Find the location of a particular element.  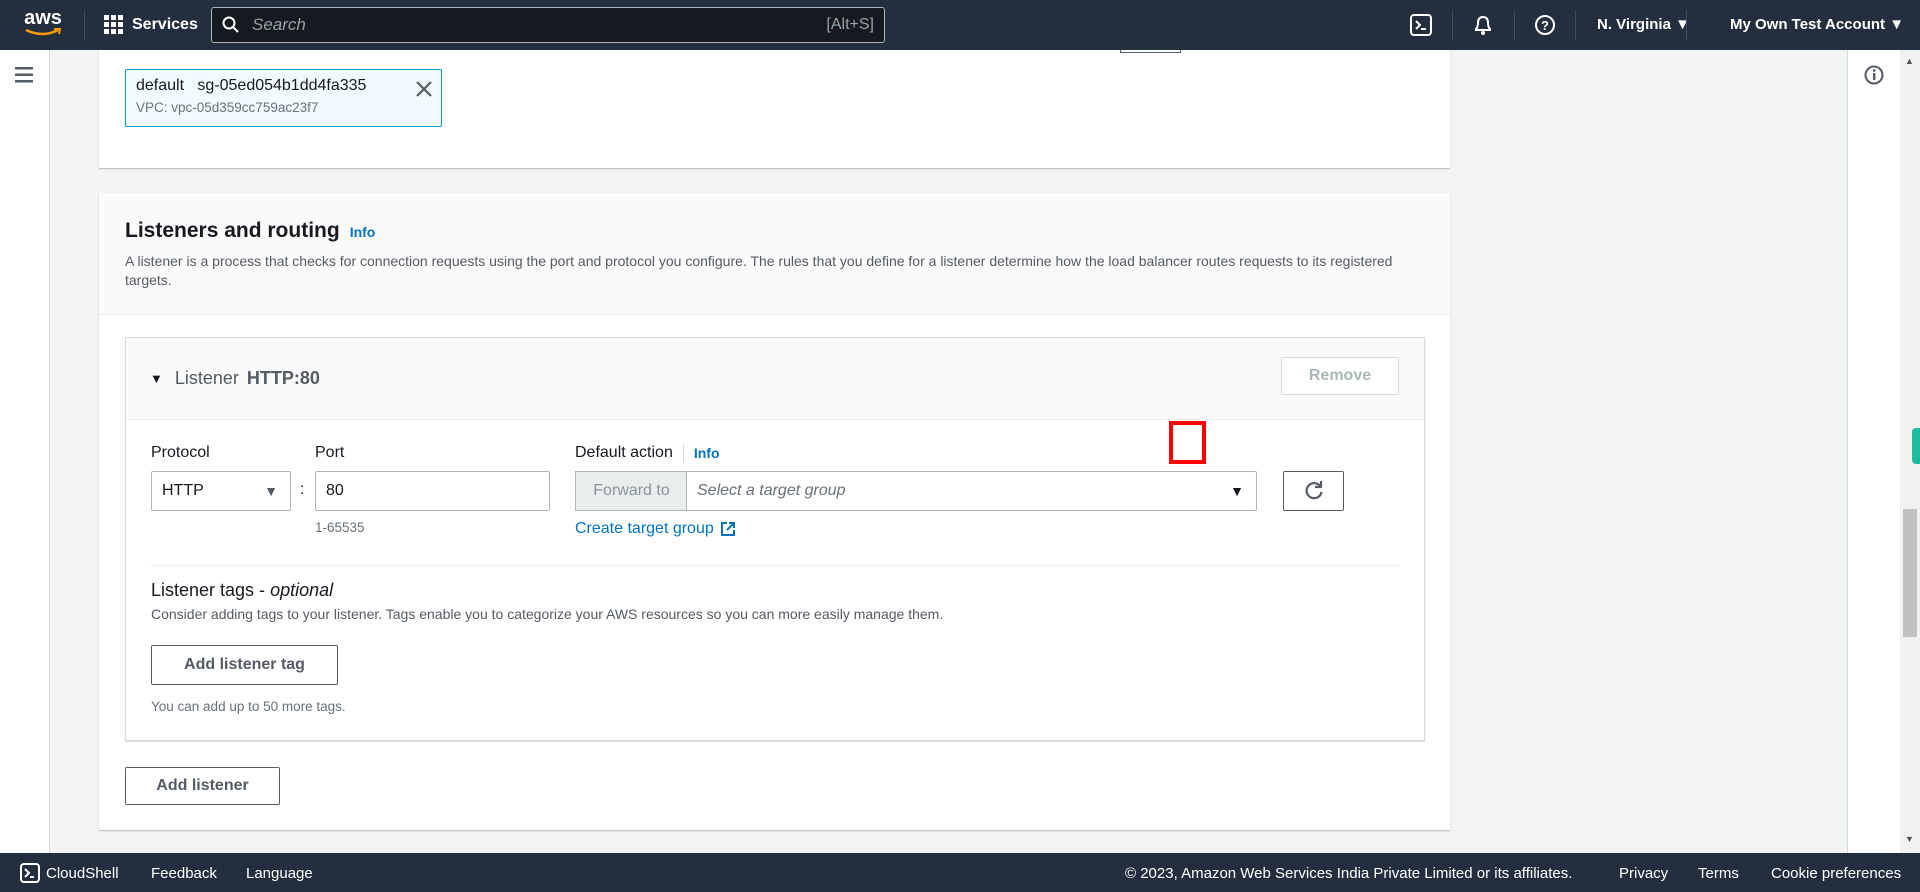

aws-logo: aws is located at coordinates (43, 24).